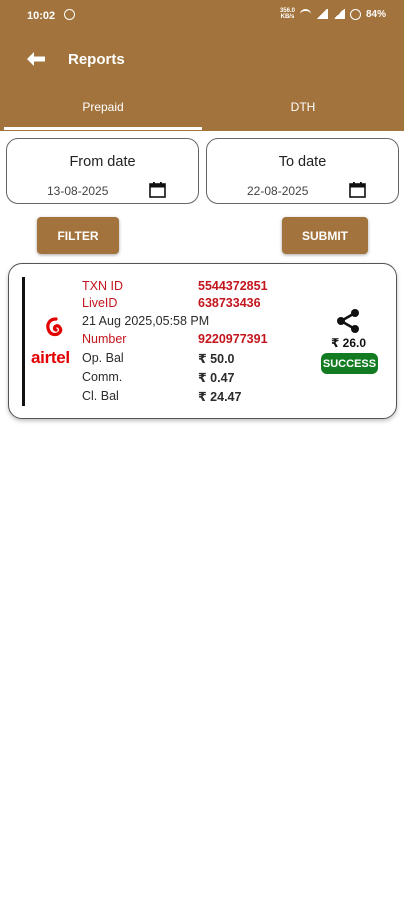 This screenshot has height=900, width=404. I want to click on status-bar: 10:02 356.0 KB/s 84%, so click(202, 16).